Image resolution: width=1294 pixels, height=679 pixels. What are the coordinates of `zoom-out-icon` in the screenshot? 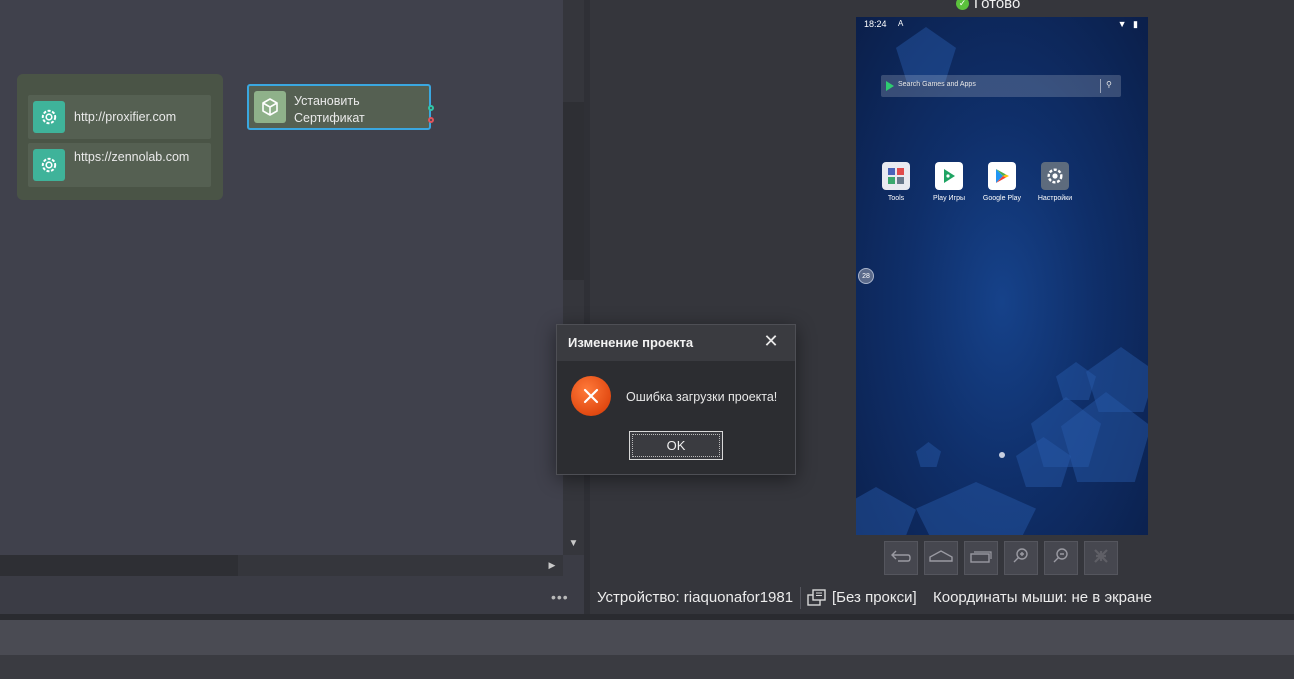 It's located at (1061, 558).